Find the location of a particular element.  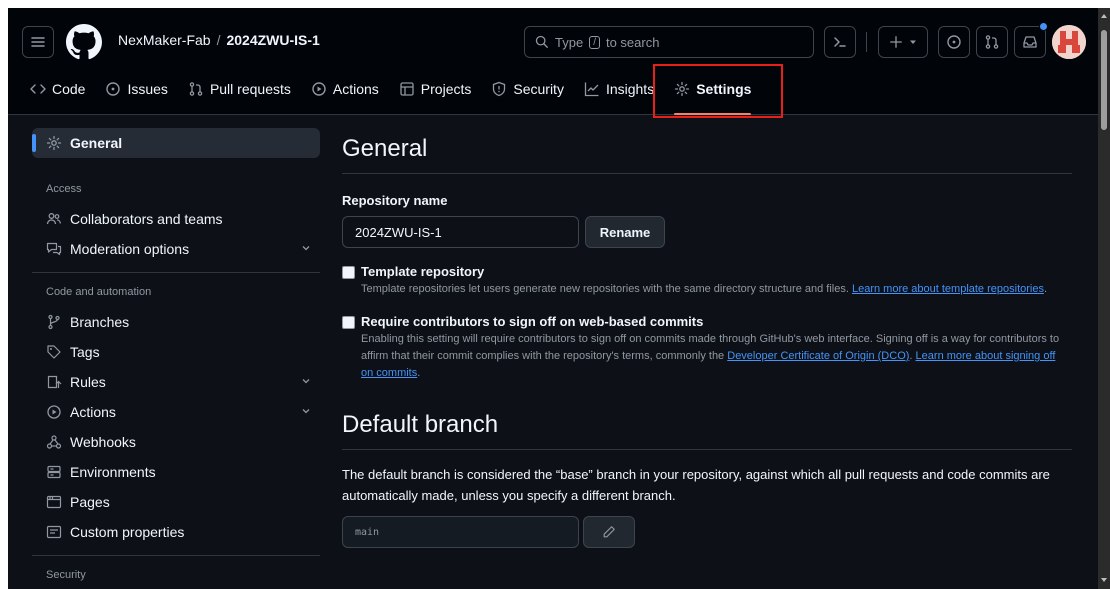

git-pull-request-icon is located at coordinates (992, 42).